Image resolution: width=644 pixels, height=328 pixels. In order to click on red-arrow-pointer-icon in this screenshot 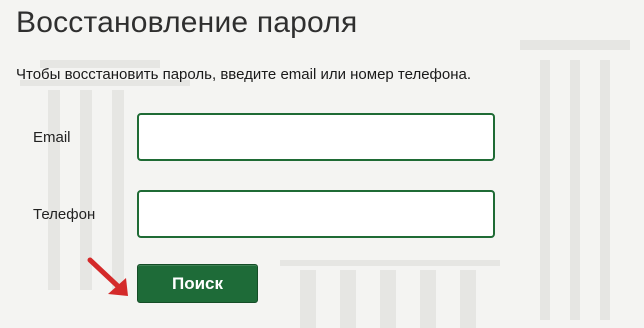, I will do `click(107, 276)`.